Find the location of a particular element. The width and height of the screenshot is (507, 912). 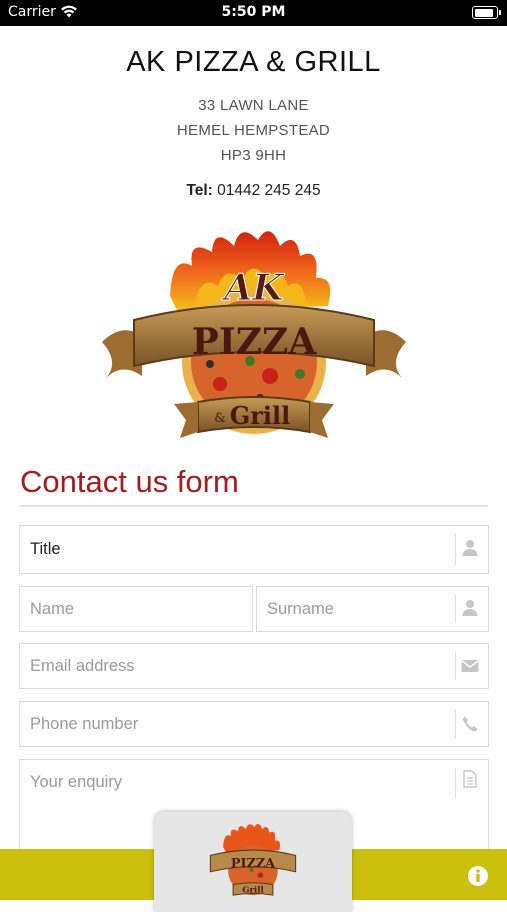

restaurant-logo: AK PIZZA & Grill is located at coordinates (254, 334).